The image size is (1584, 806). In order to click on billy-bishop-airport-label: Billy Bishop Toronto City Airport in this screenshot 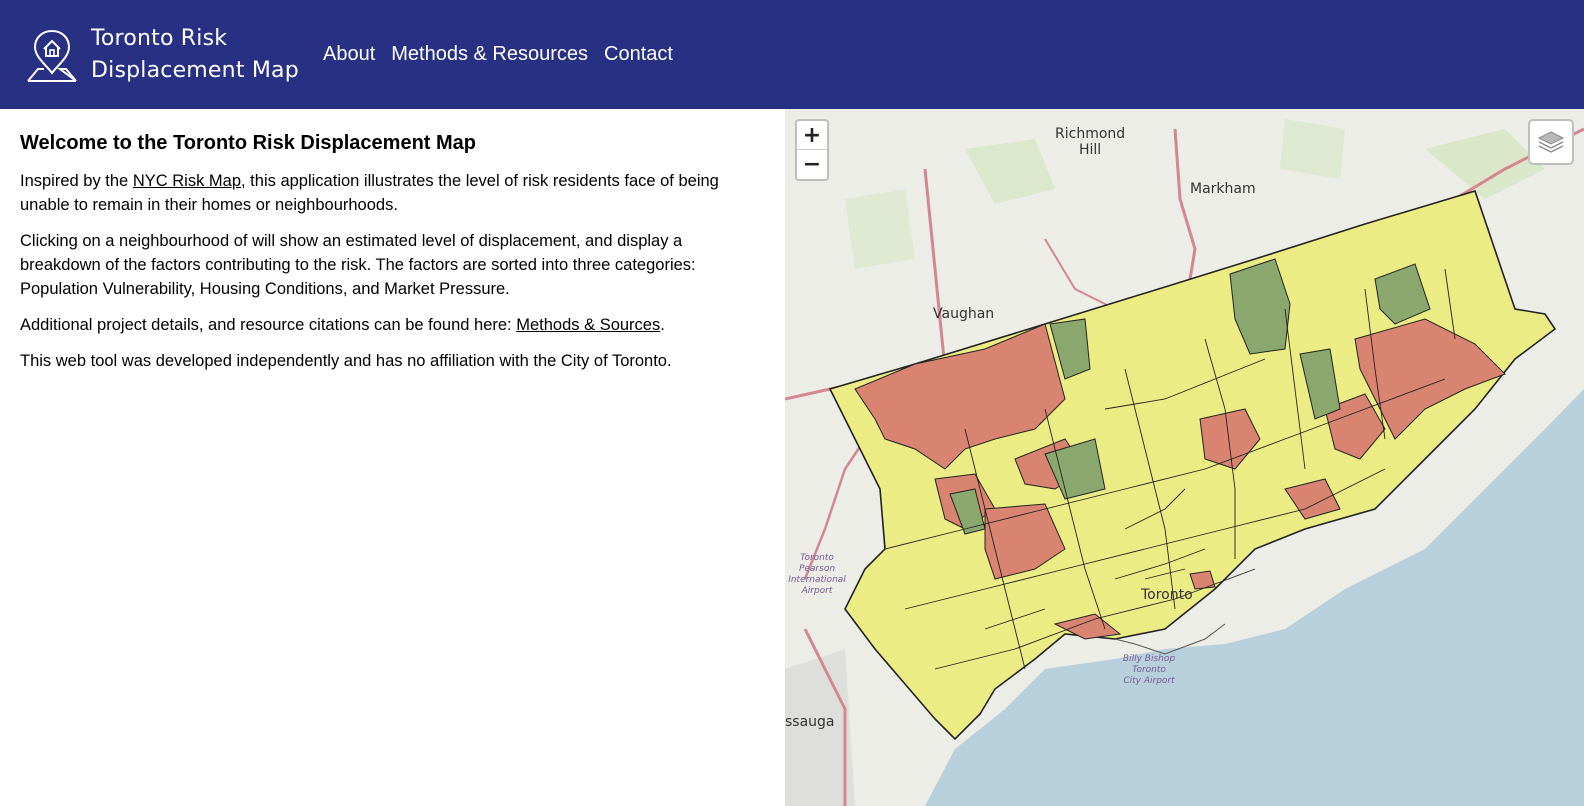, I will do `click(1149, 670)`.